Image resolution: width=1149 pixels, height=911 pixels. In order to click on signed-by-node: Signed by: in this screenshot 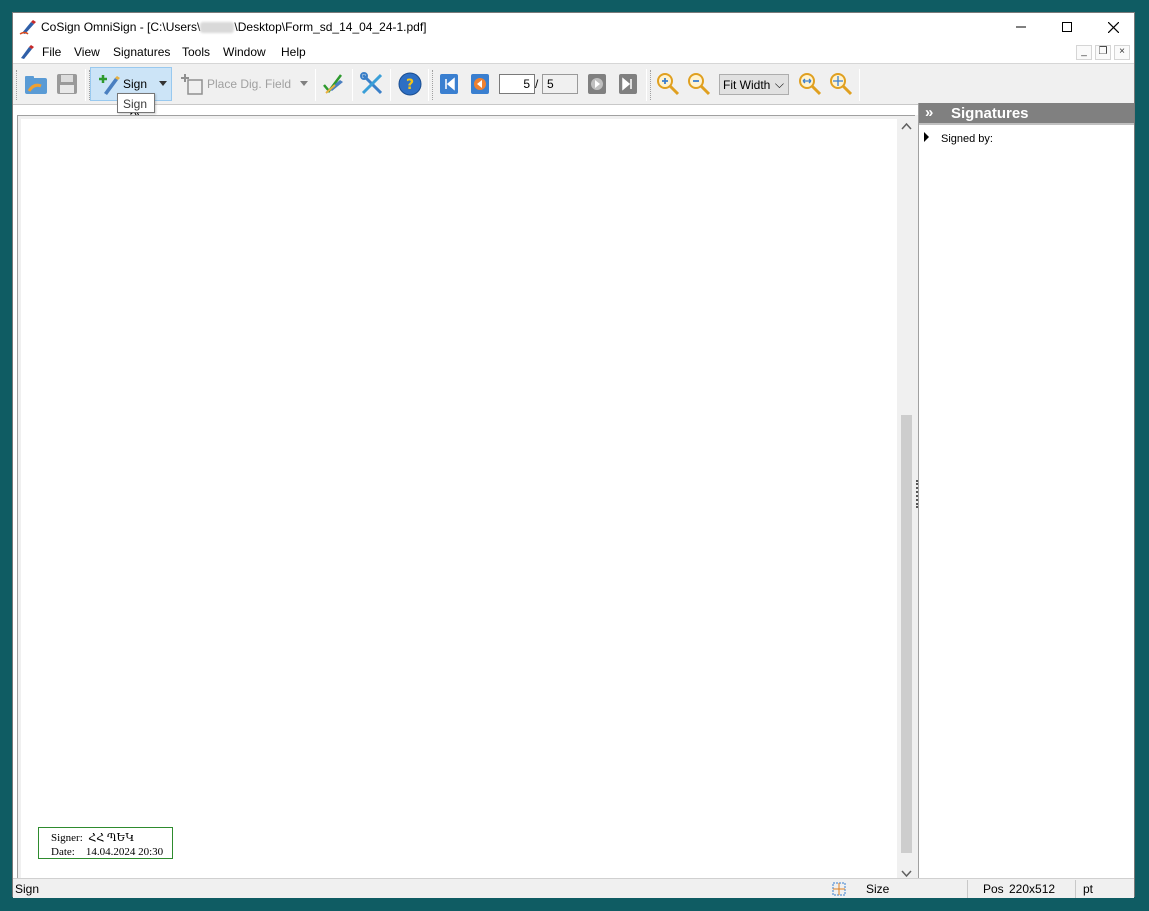, I will do `click(967, 139)`.